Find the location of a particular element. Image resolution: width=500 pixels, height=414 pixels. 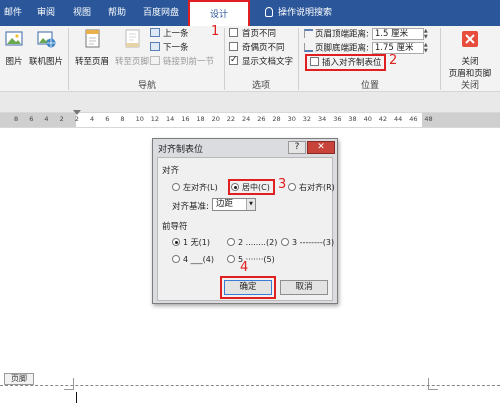

tab-review: 审阅 is located at coordinates (46, 13).